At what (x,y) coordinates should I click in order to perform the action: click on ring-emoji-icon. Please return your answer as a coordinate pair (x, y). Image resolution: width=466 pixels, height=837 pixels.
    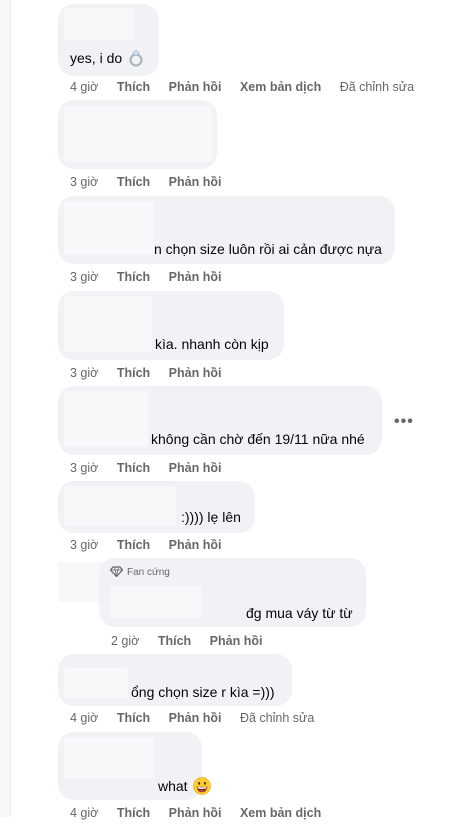
    Looking at the image, I should click on (136, 58).